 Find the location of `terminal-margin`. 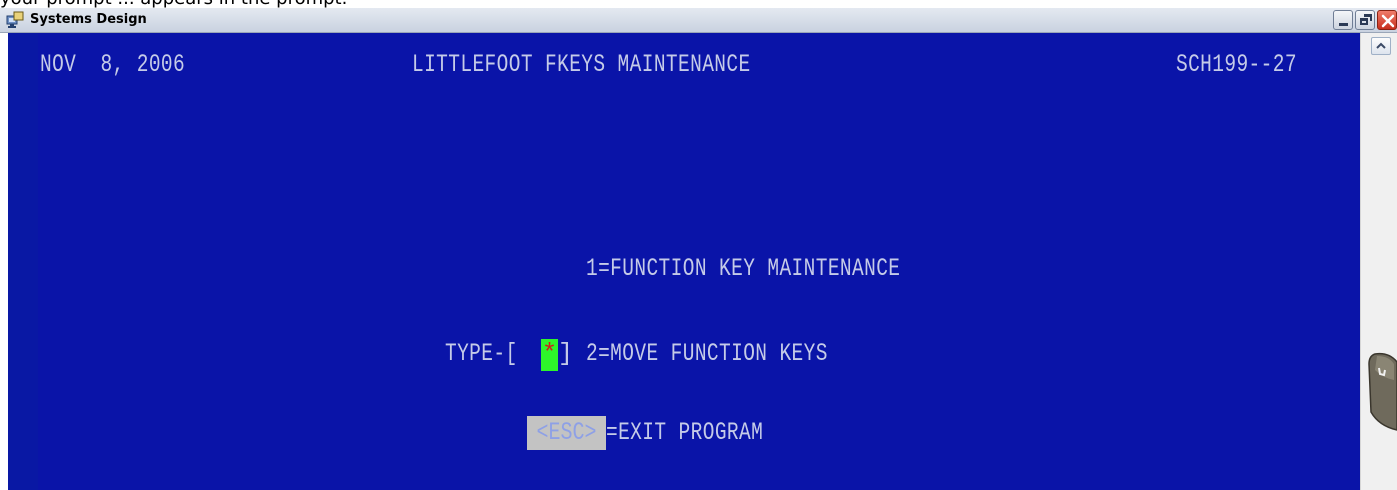

terminal-margin is located at coordinates (23, 261).